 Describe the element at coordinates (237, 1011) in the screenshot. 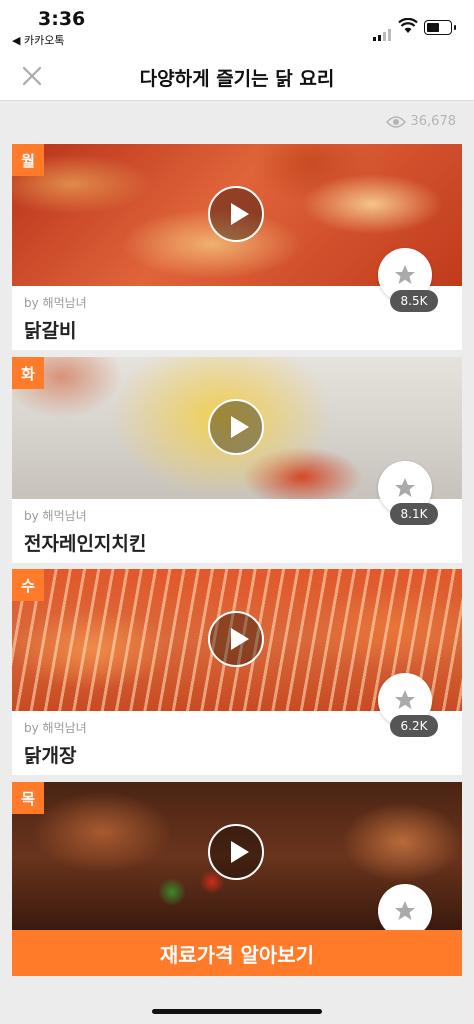

I see `home-indicator` at that location.